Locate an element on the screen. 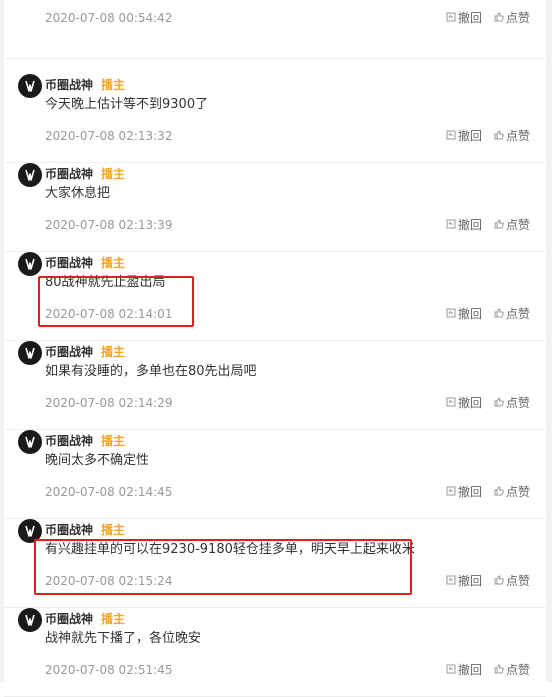 The height and width of the screenshot is (697, 552). message-timestamp: 2020-07-08 02:14:29 is located at coordinates (109, 403).